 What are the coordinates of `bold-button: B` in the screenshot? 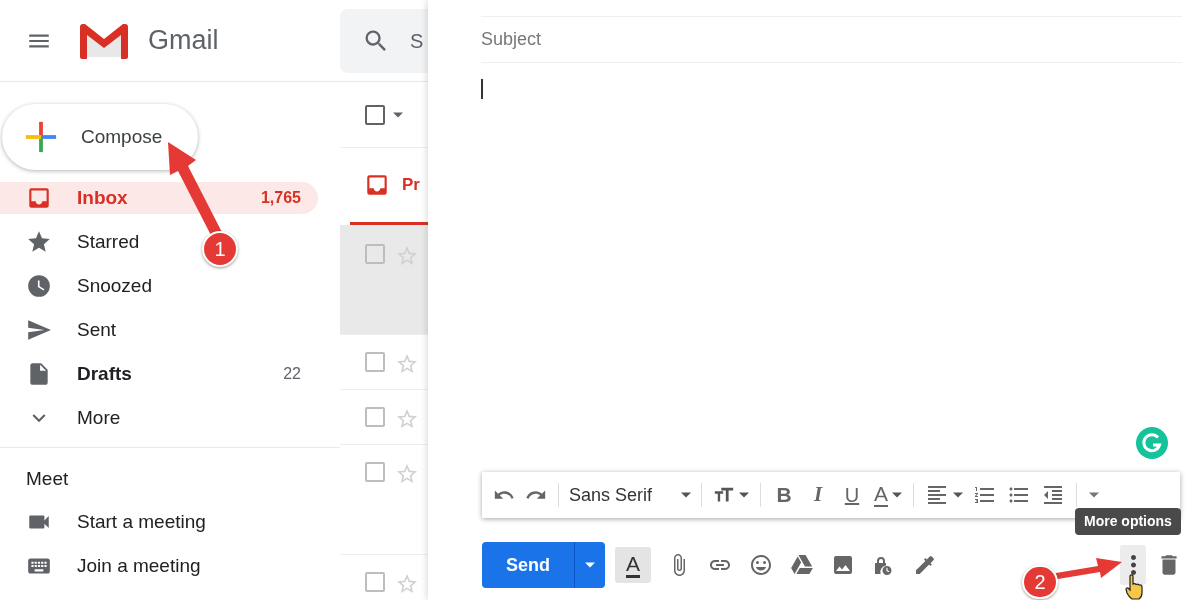 It's located at (784, 495).